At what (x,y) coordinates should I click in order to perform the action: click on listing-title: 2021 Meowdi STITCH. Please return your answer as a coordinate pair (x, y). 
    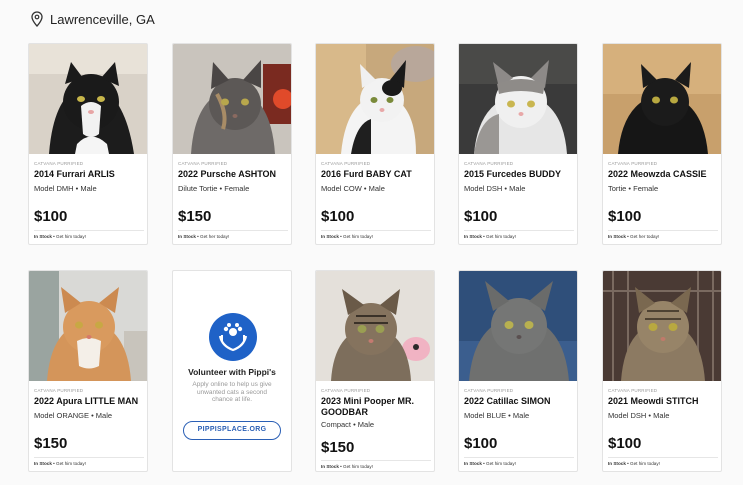
    Looking at the image, I should click on (663, 401).